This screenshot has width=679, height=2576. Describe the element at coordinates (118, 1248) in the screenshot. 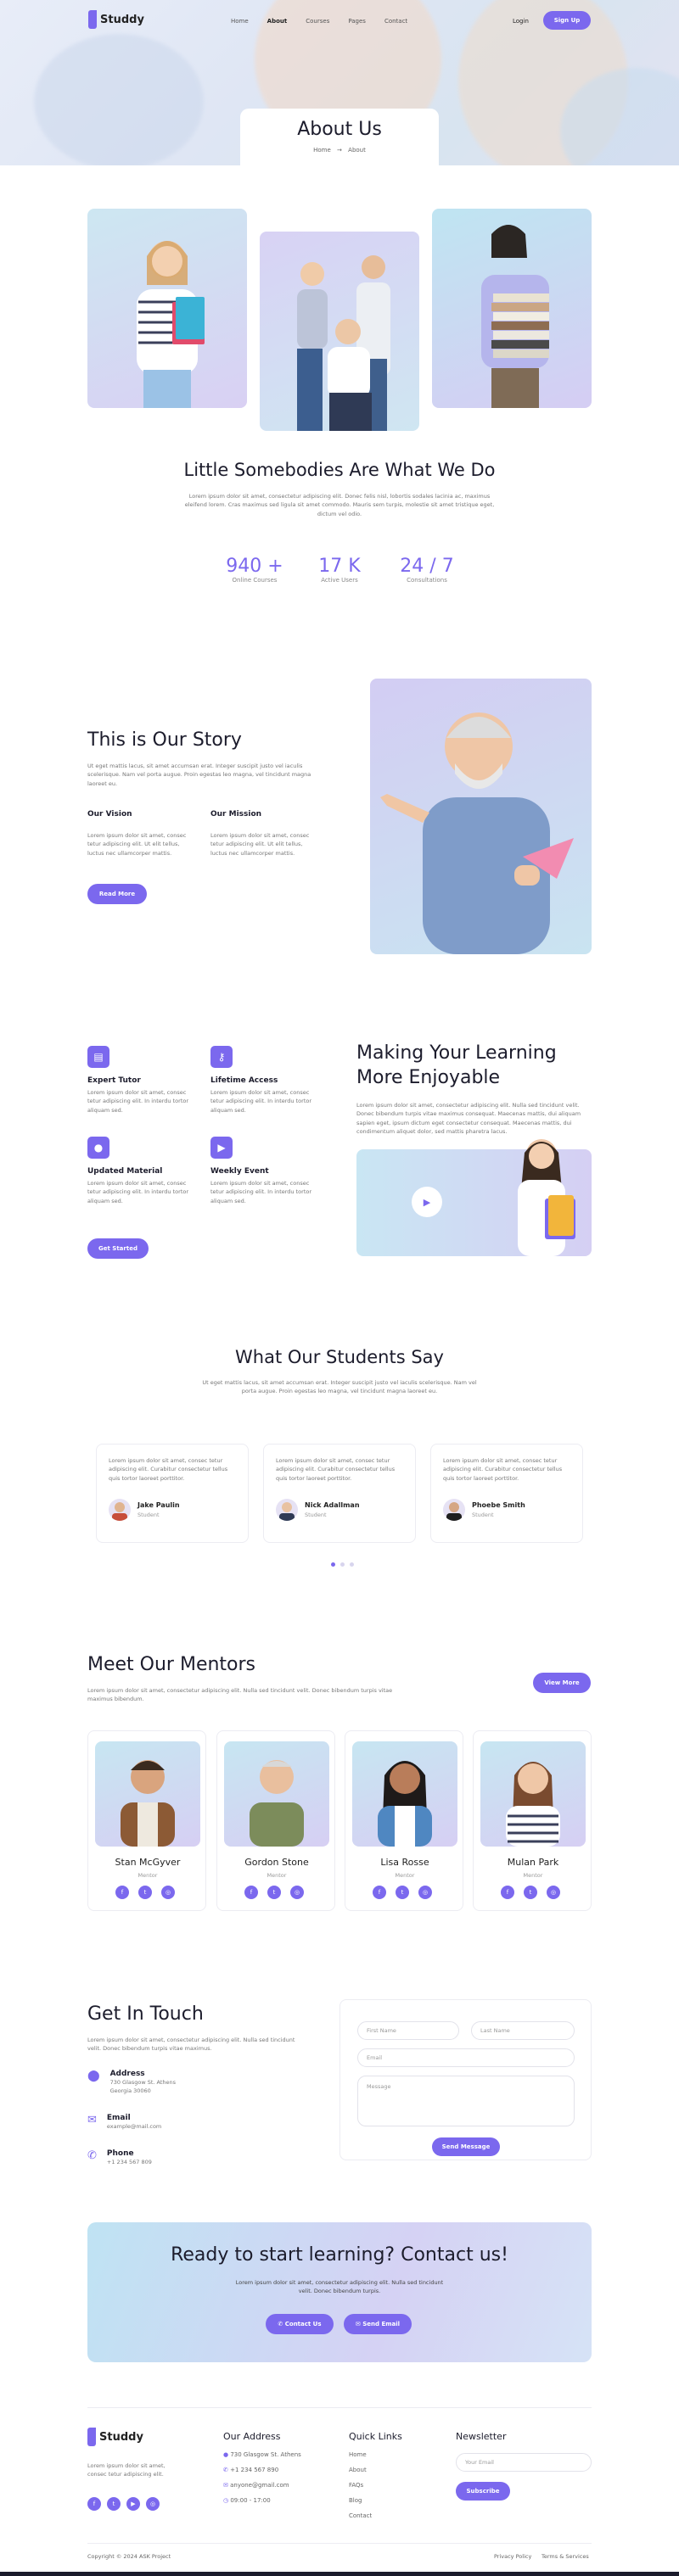

I see `get-started-button: Get Started` at that location.